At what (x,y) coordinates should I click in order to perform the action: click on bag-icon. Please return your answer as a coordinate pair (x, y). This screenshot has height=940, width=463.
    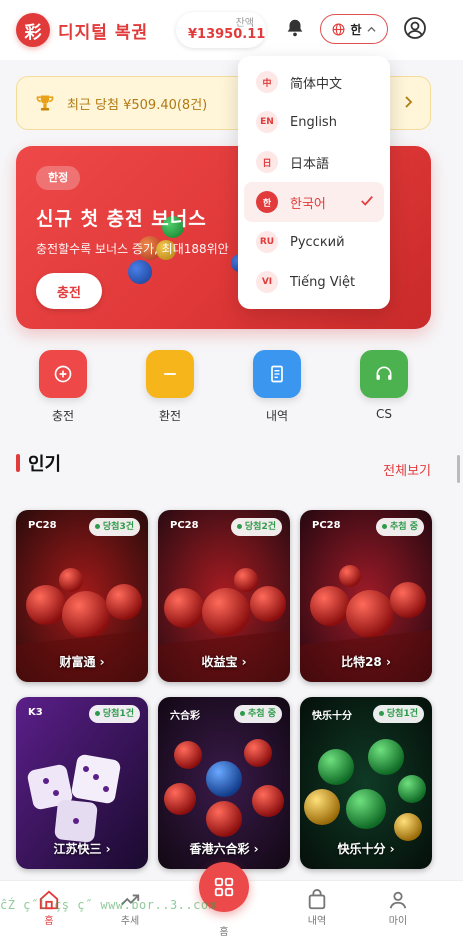
    Looking at the image, I should click on (317, 899).